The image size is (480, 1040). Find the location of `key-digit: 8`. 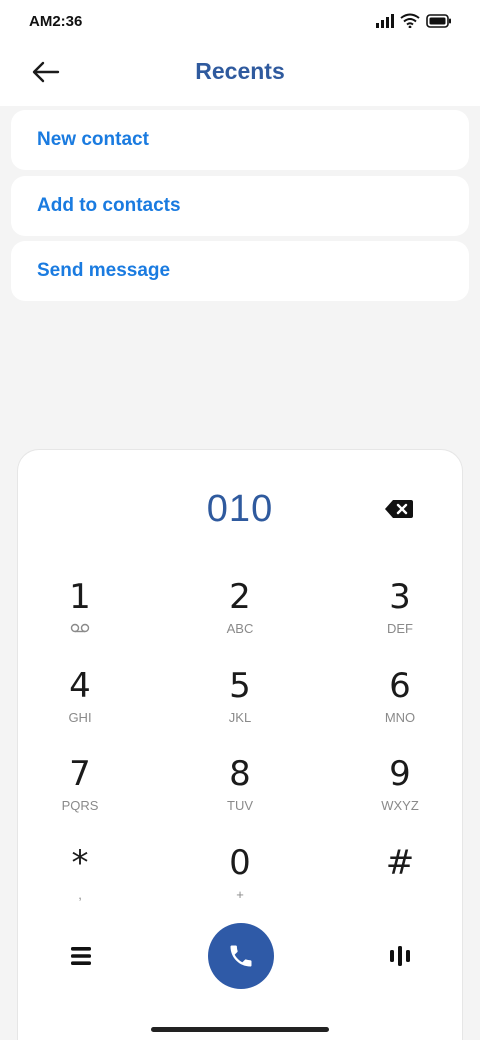

key-digit: 8 is located at coordinates (240, 774).